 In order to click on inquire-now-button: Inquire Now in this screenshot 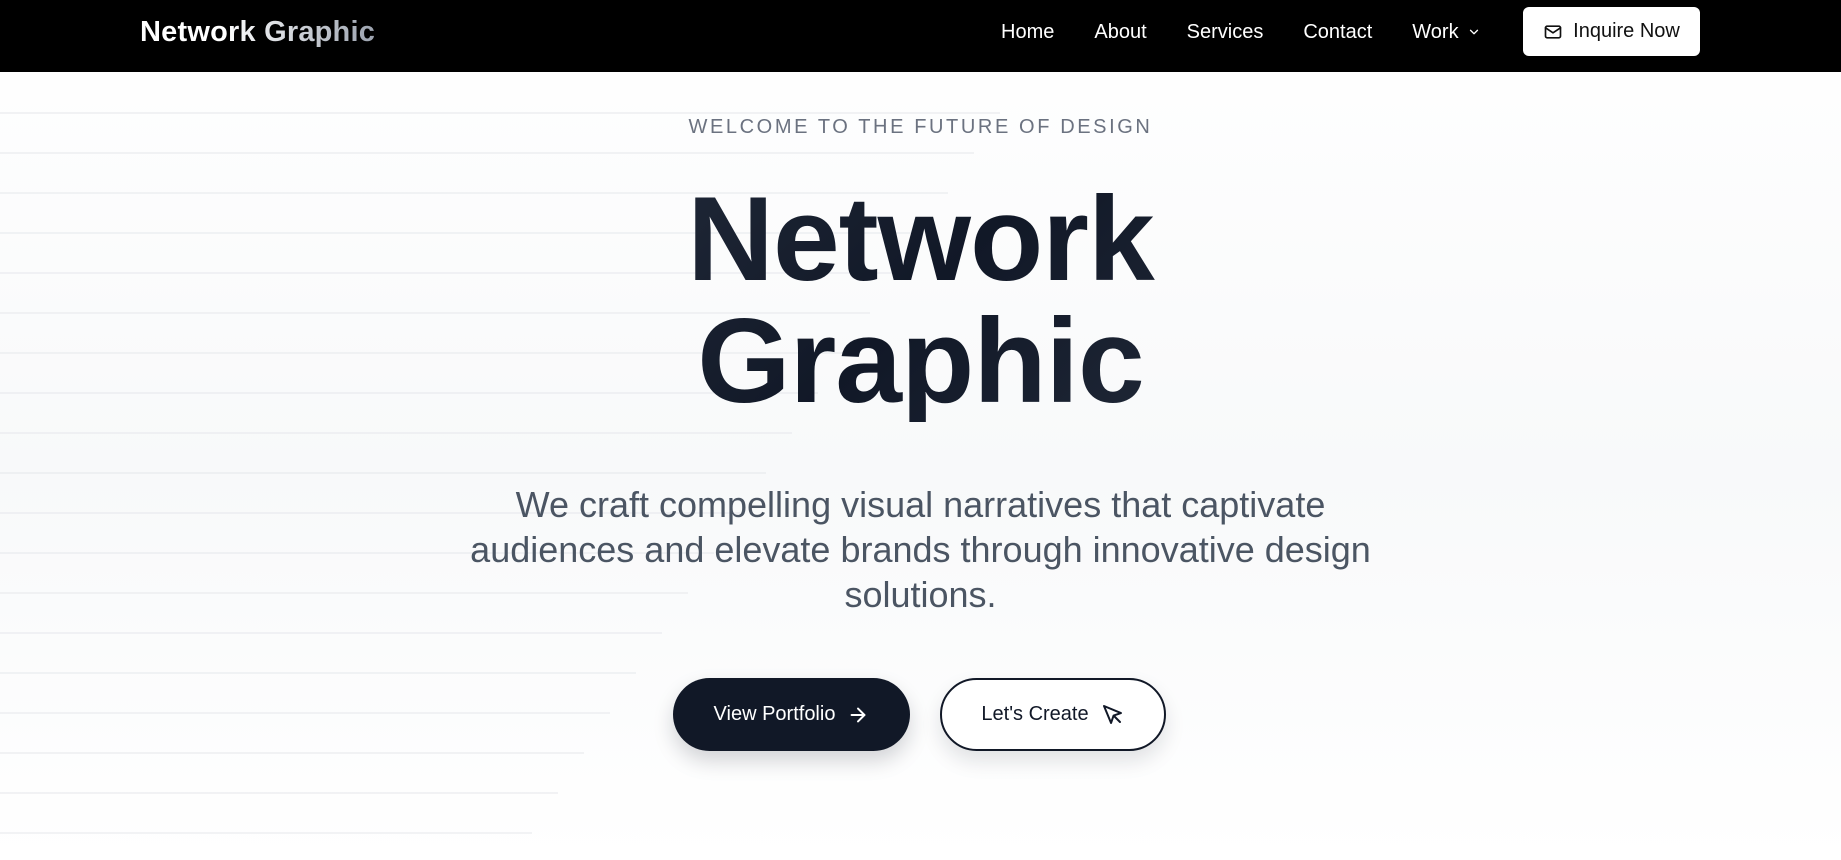, I will do `click(1611, 31)`.